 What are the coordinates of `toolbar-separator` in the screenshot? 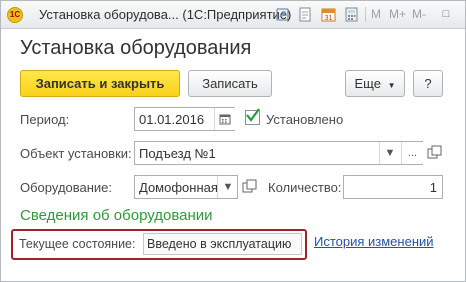 It's located at (365, 14).